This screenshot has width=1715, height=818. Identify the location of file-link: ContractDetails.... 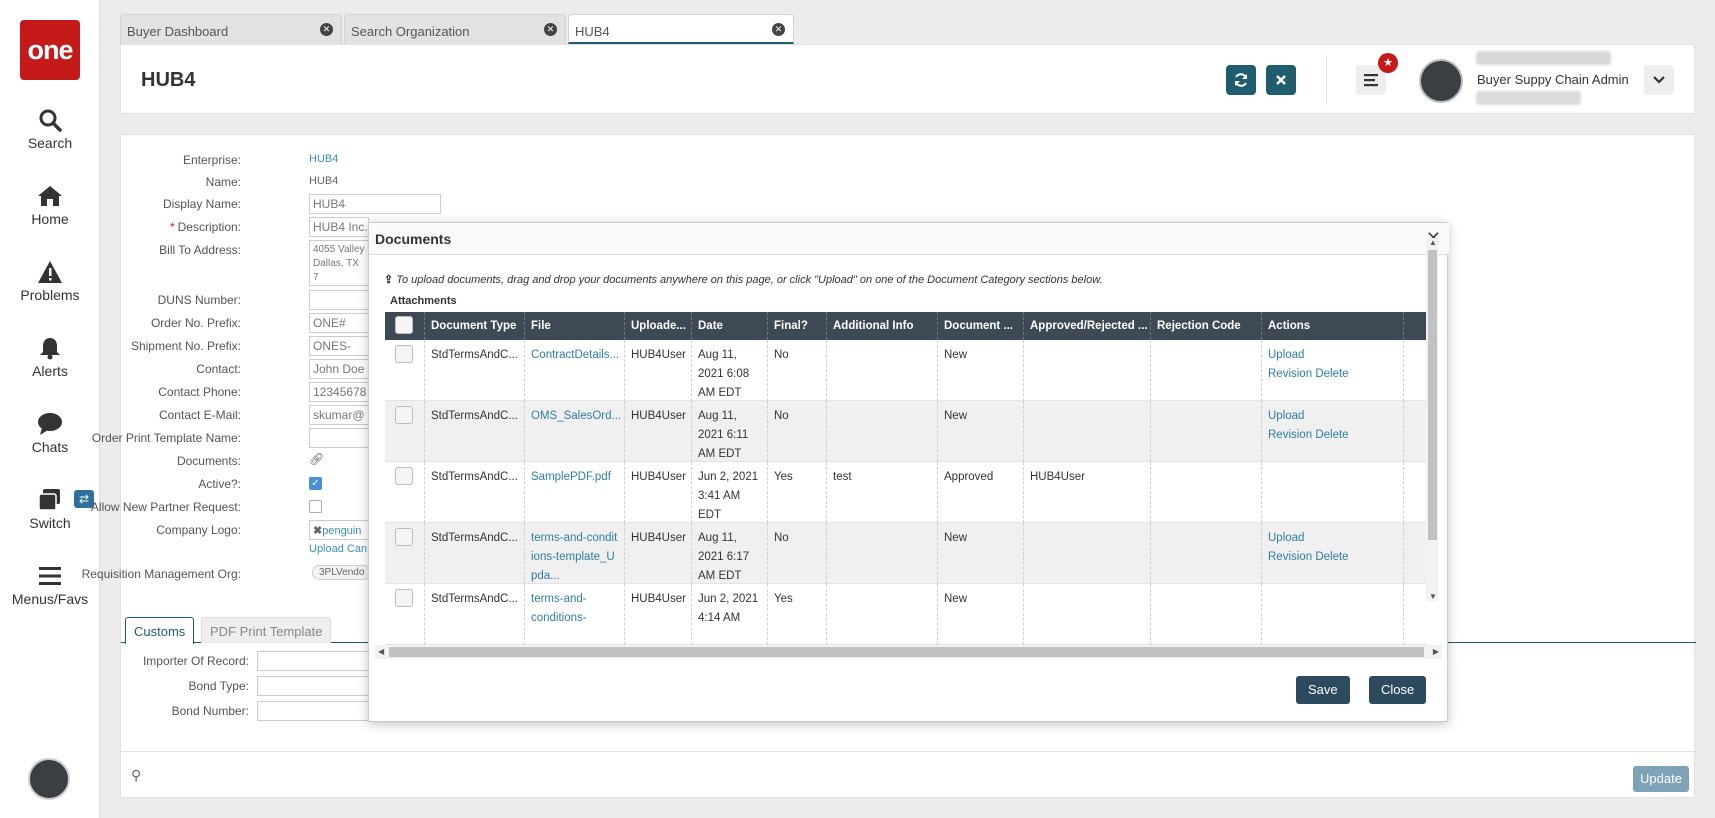
(575, 370).